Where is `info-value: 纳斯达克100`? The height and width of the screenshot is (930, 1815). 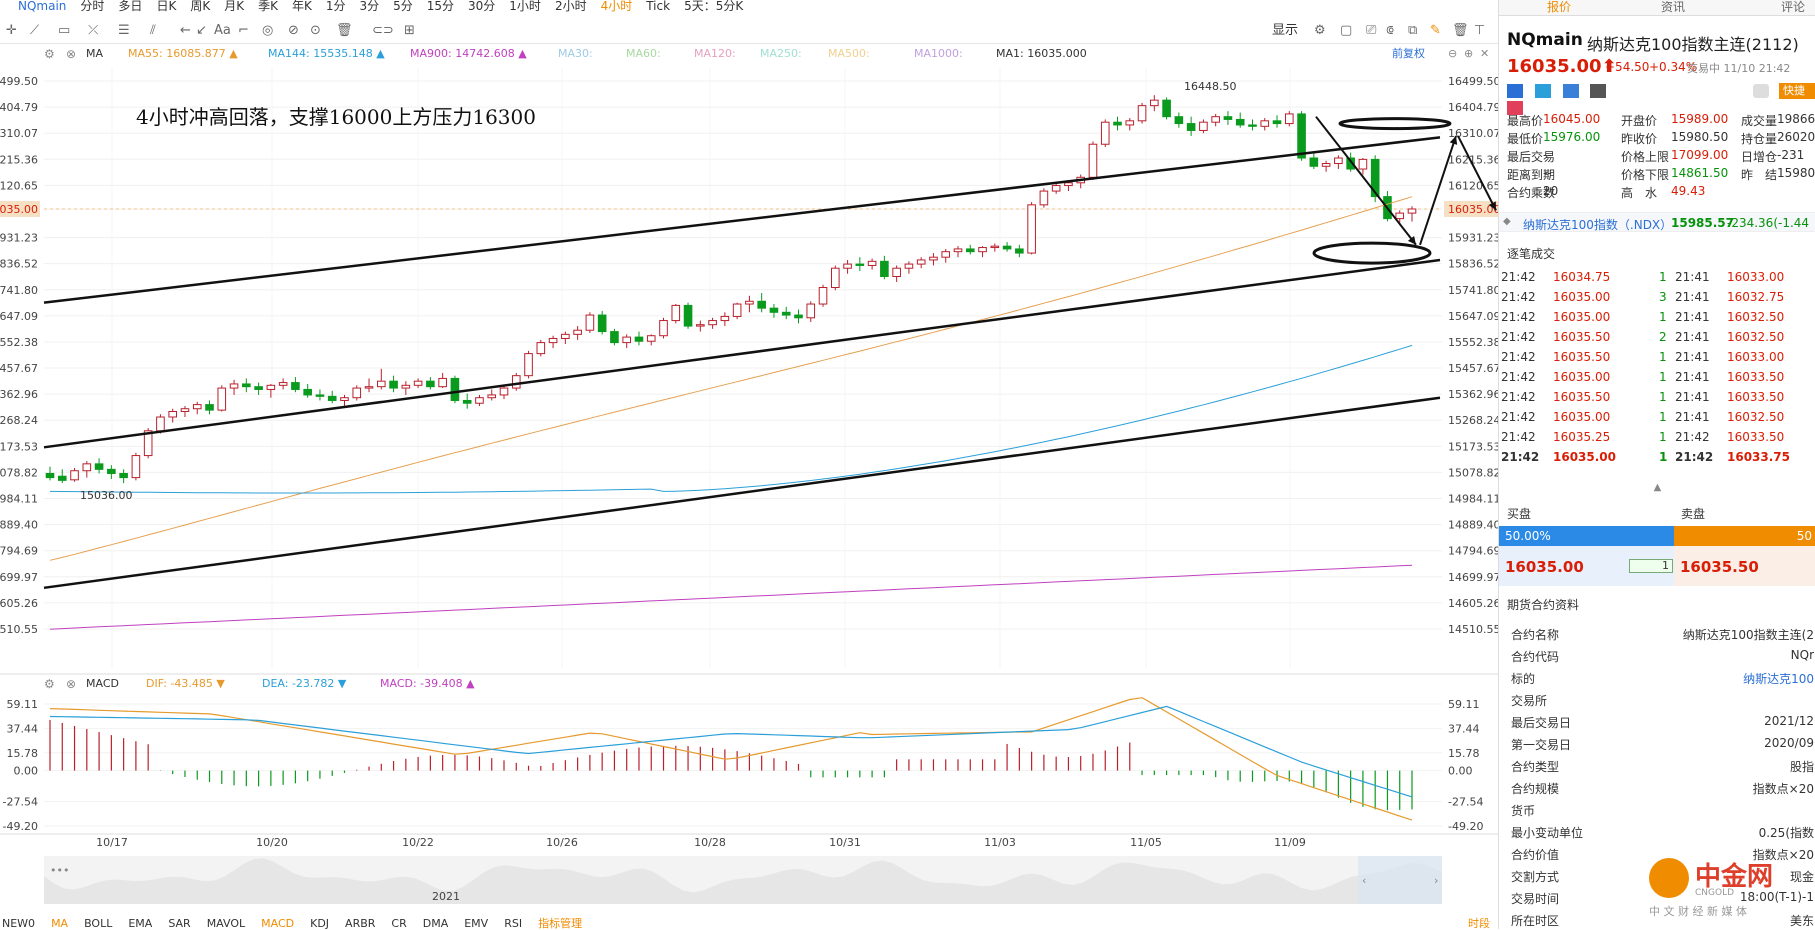
info-value: 纳斯达克100 is located at coordinates (1778, 678).